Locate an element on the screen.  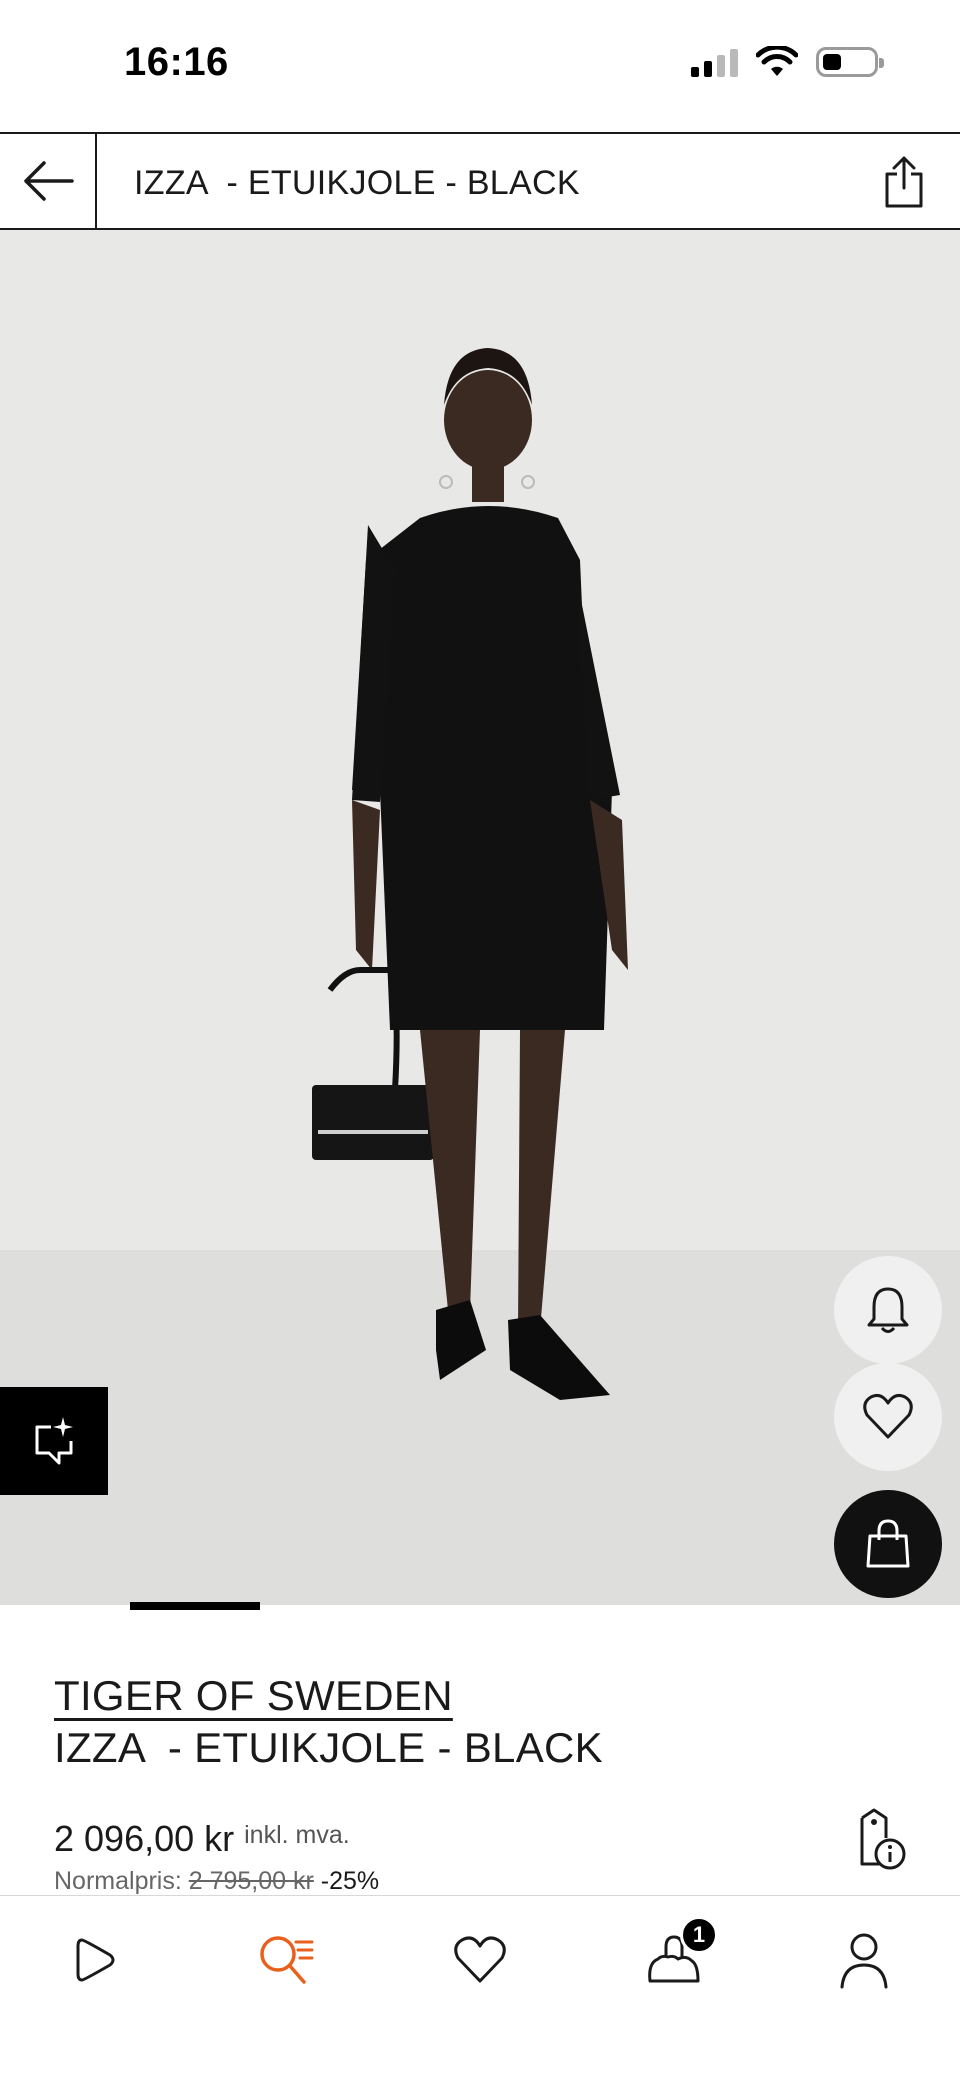
bottom-nav: 1 is located at coordinates (480, 1988).